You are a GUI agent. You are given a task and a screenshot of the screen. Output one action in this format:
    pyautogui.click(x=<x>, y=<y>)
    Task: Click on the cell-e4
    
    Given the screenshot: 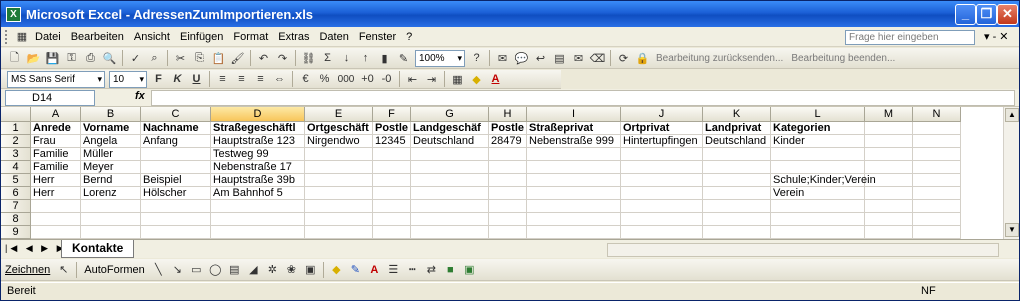 What is the action you would take?
    pyautogui.click(x=339, y=167)
    